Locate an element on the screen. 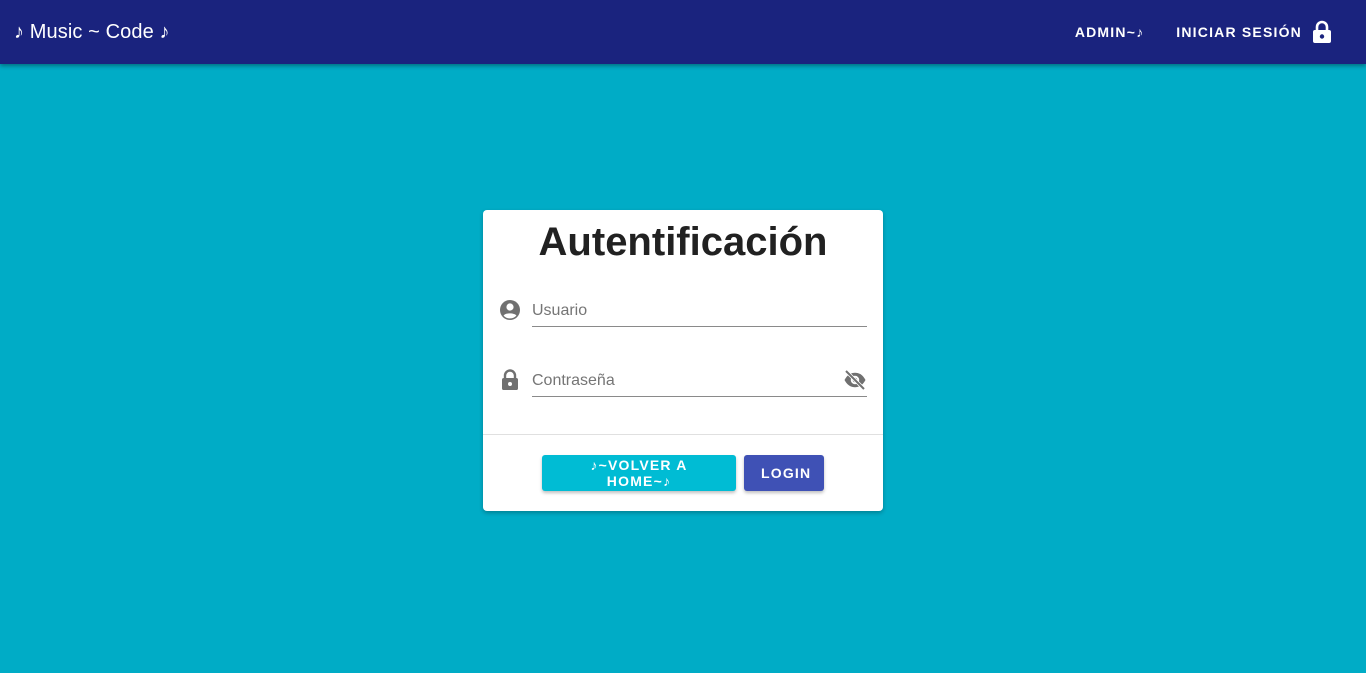 The width and height of the screenshot is (1366, 673). card-actions: ♪~VOLVER A HOME~♪ LOGIN is located at coordinates (683, 473).